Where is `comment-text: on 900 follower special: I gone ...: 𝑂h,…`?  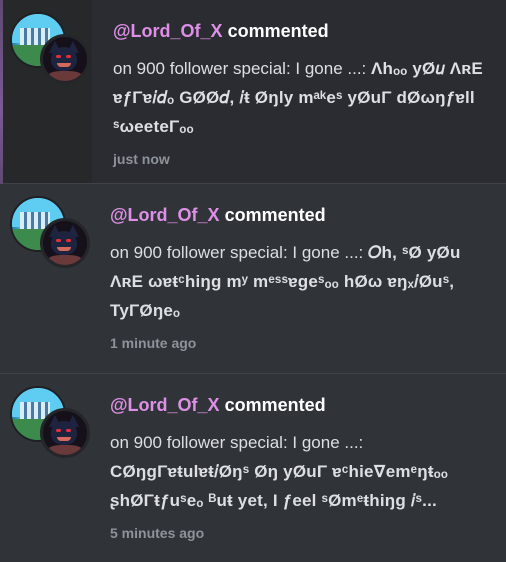 comment-text: on 900 follower special: I gone ...: 𝑂h,… is located at coordinates (301, 281).